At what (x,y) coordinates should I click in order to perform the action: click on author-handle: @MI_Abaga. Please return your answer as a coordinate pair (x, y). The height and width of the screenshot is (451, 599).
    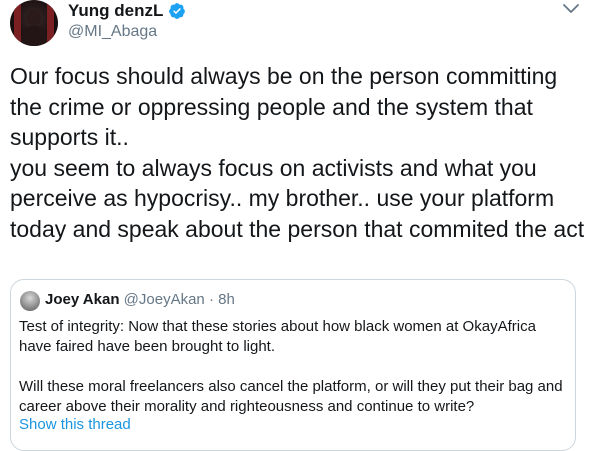
    Looking at the image, I should click on (112, 32).